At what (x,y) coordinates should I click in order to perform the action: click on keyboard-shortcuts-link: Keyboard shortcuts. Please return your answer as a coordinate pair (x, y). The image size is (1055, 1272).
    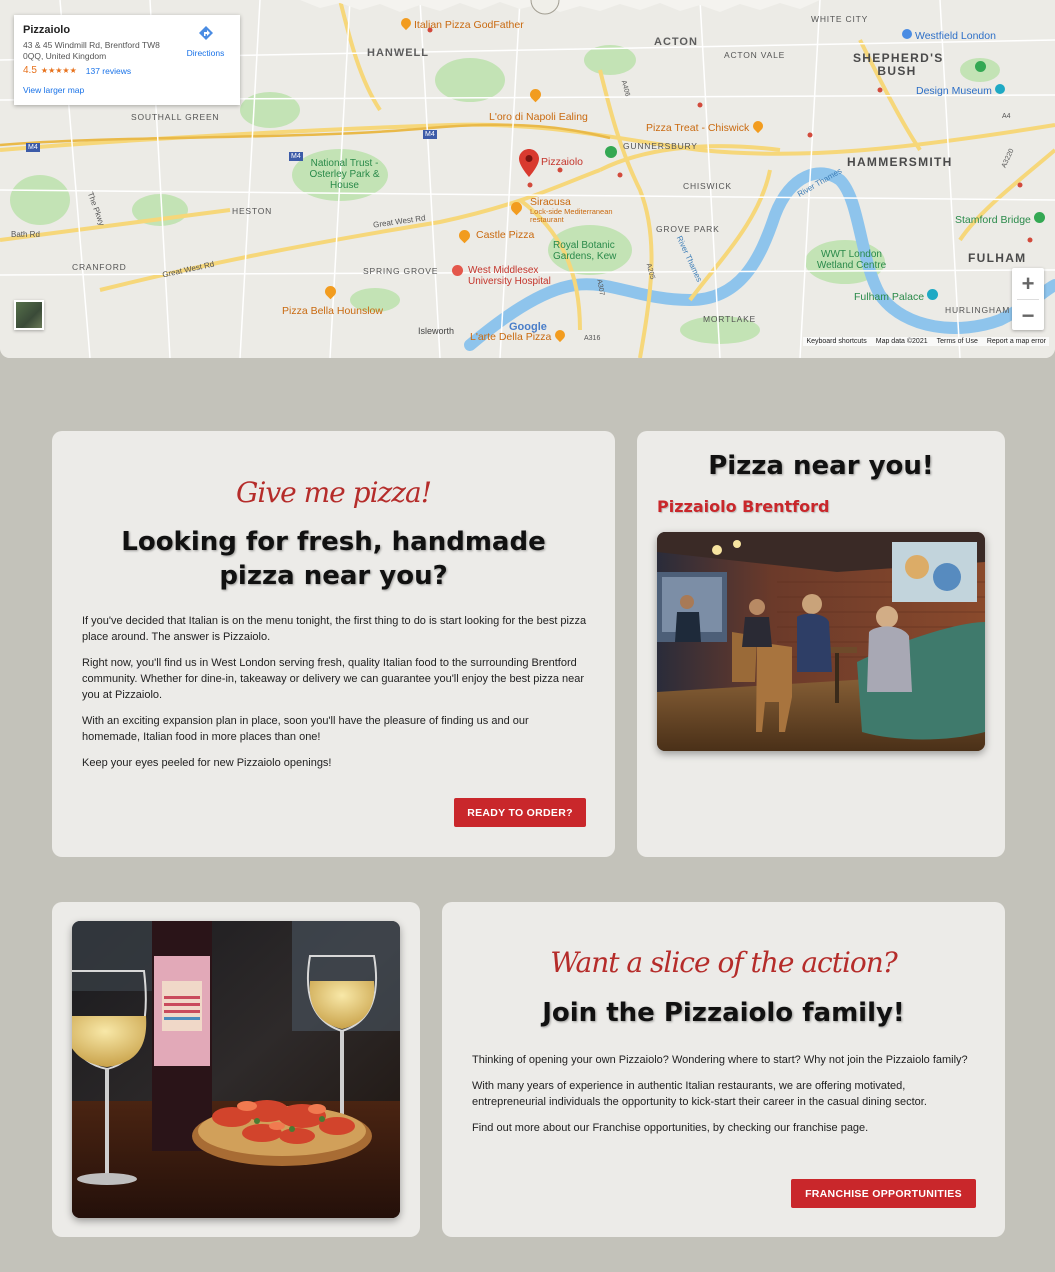
    Looking at the image, I should click on (836, 341).